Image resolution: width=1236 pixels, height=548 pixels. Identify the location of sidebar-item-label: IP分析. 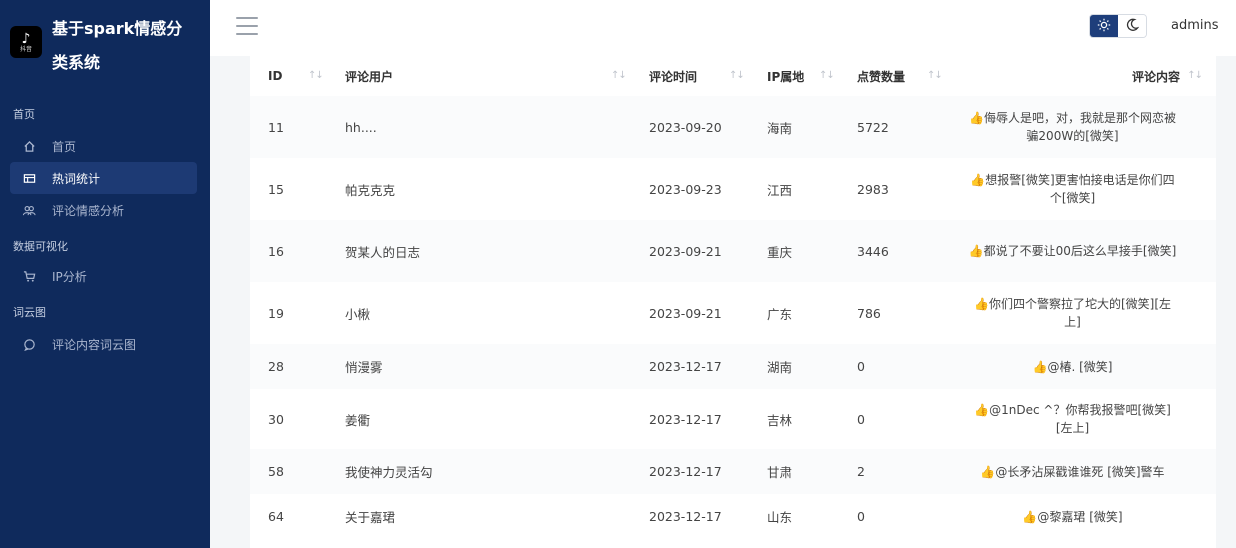
(69, 276).